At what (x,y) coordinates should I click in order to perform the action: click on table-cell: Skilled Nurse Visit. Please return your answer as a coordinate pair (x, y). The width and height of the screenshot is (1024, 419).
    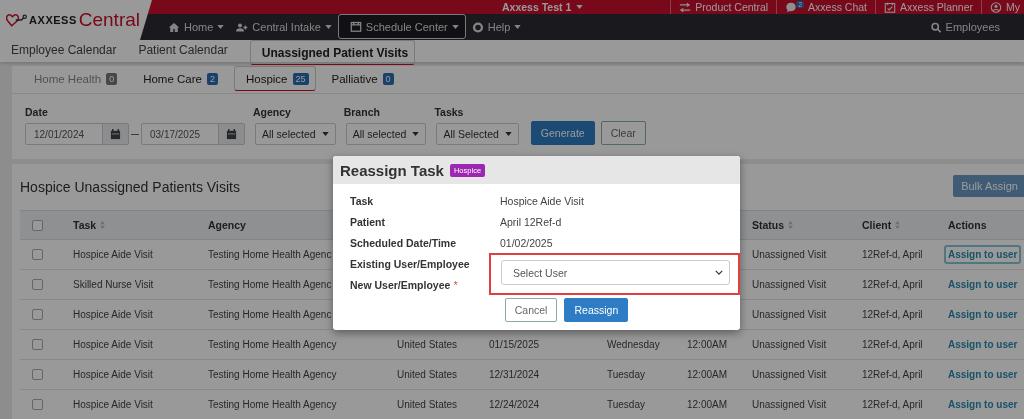
    Looking at the image, I should click on (113, 284).